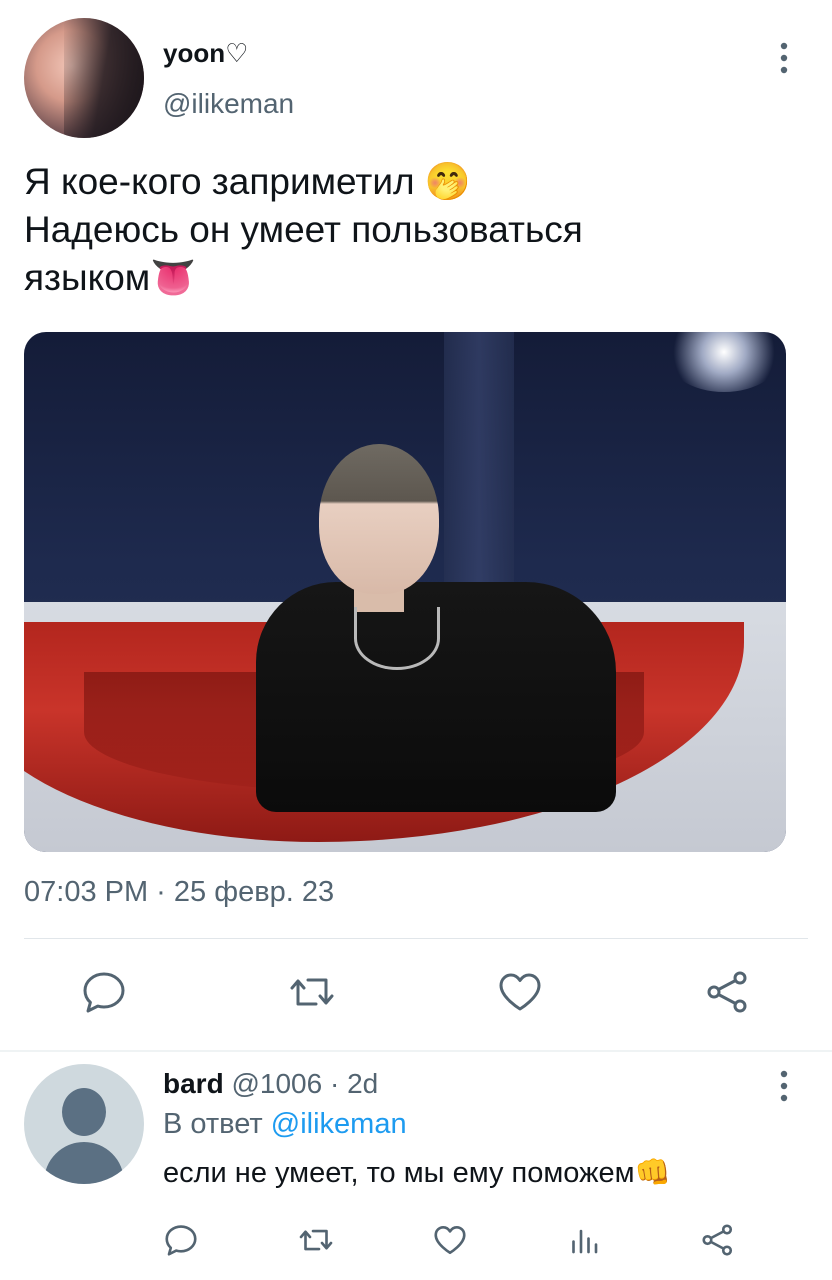 Image resolution: width=832 pixels, height=1280 pixels. I want to click on replying-to-prefix: В ответ, so click(213, 1124).